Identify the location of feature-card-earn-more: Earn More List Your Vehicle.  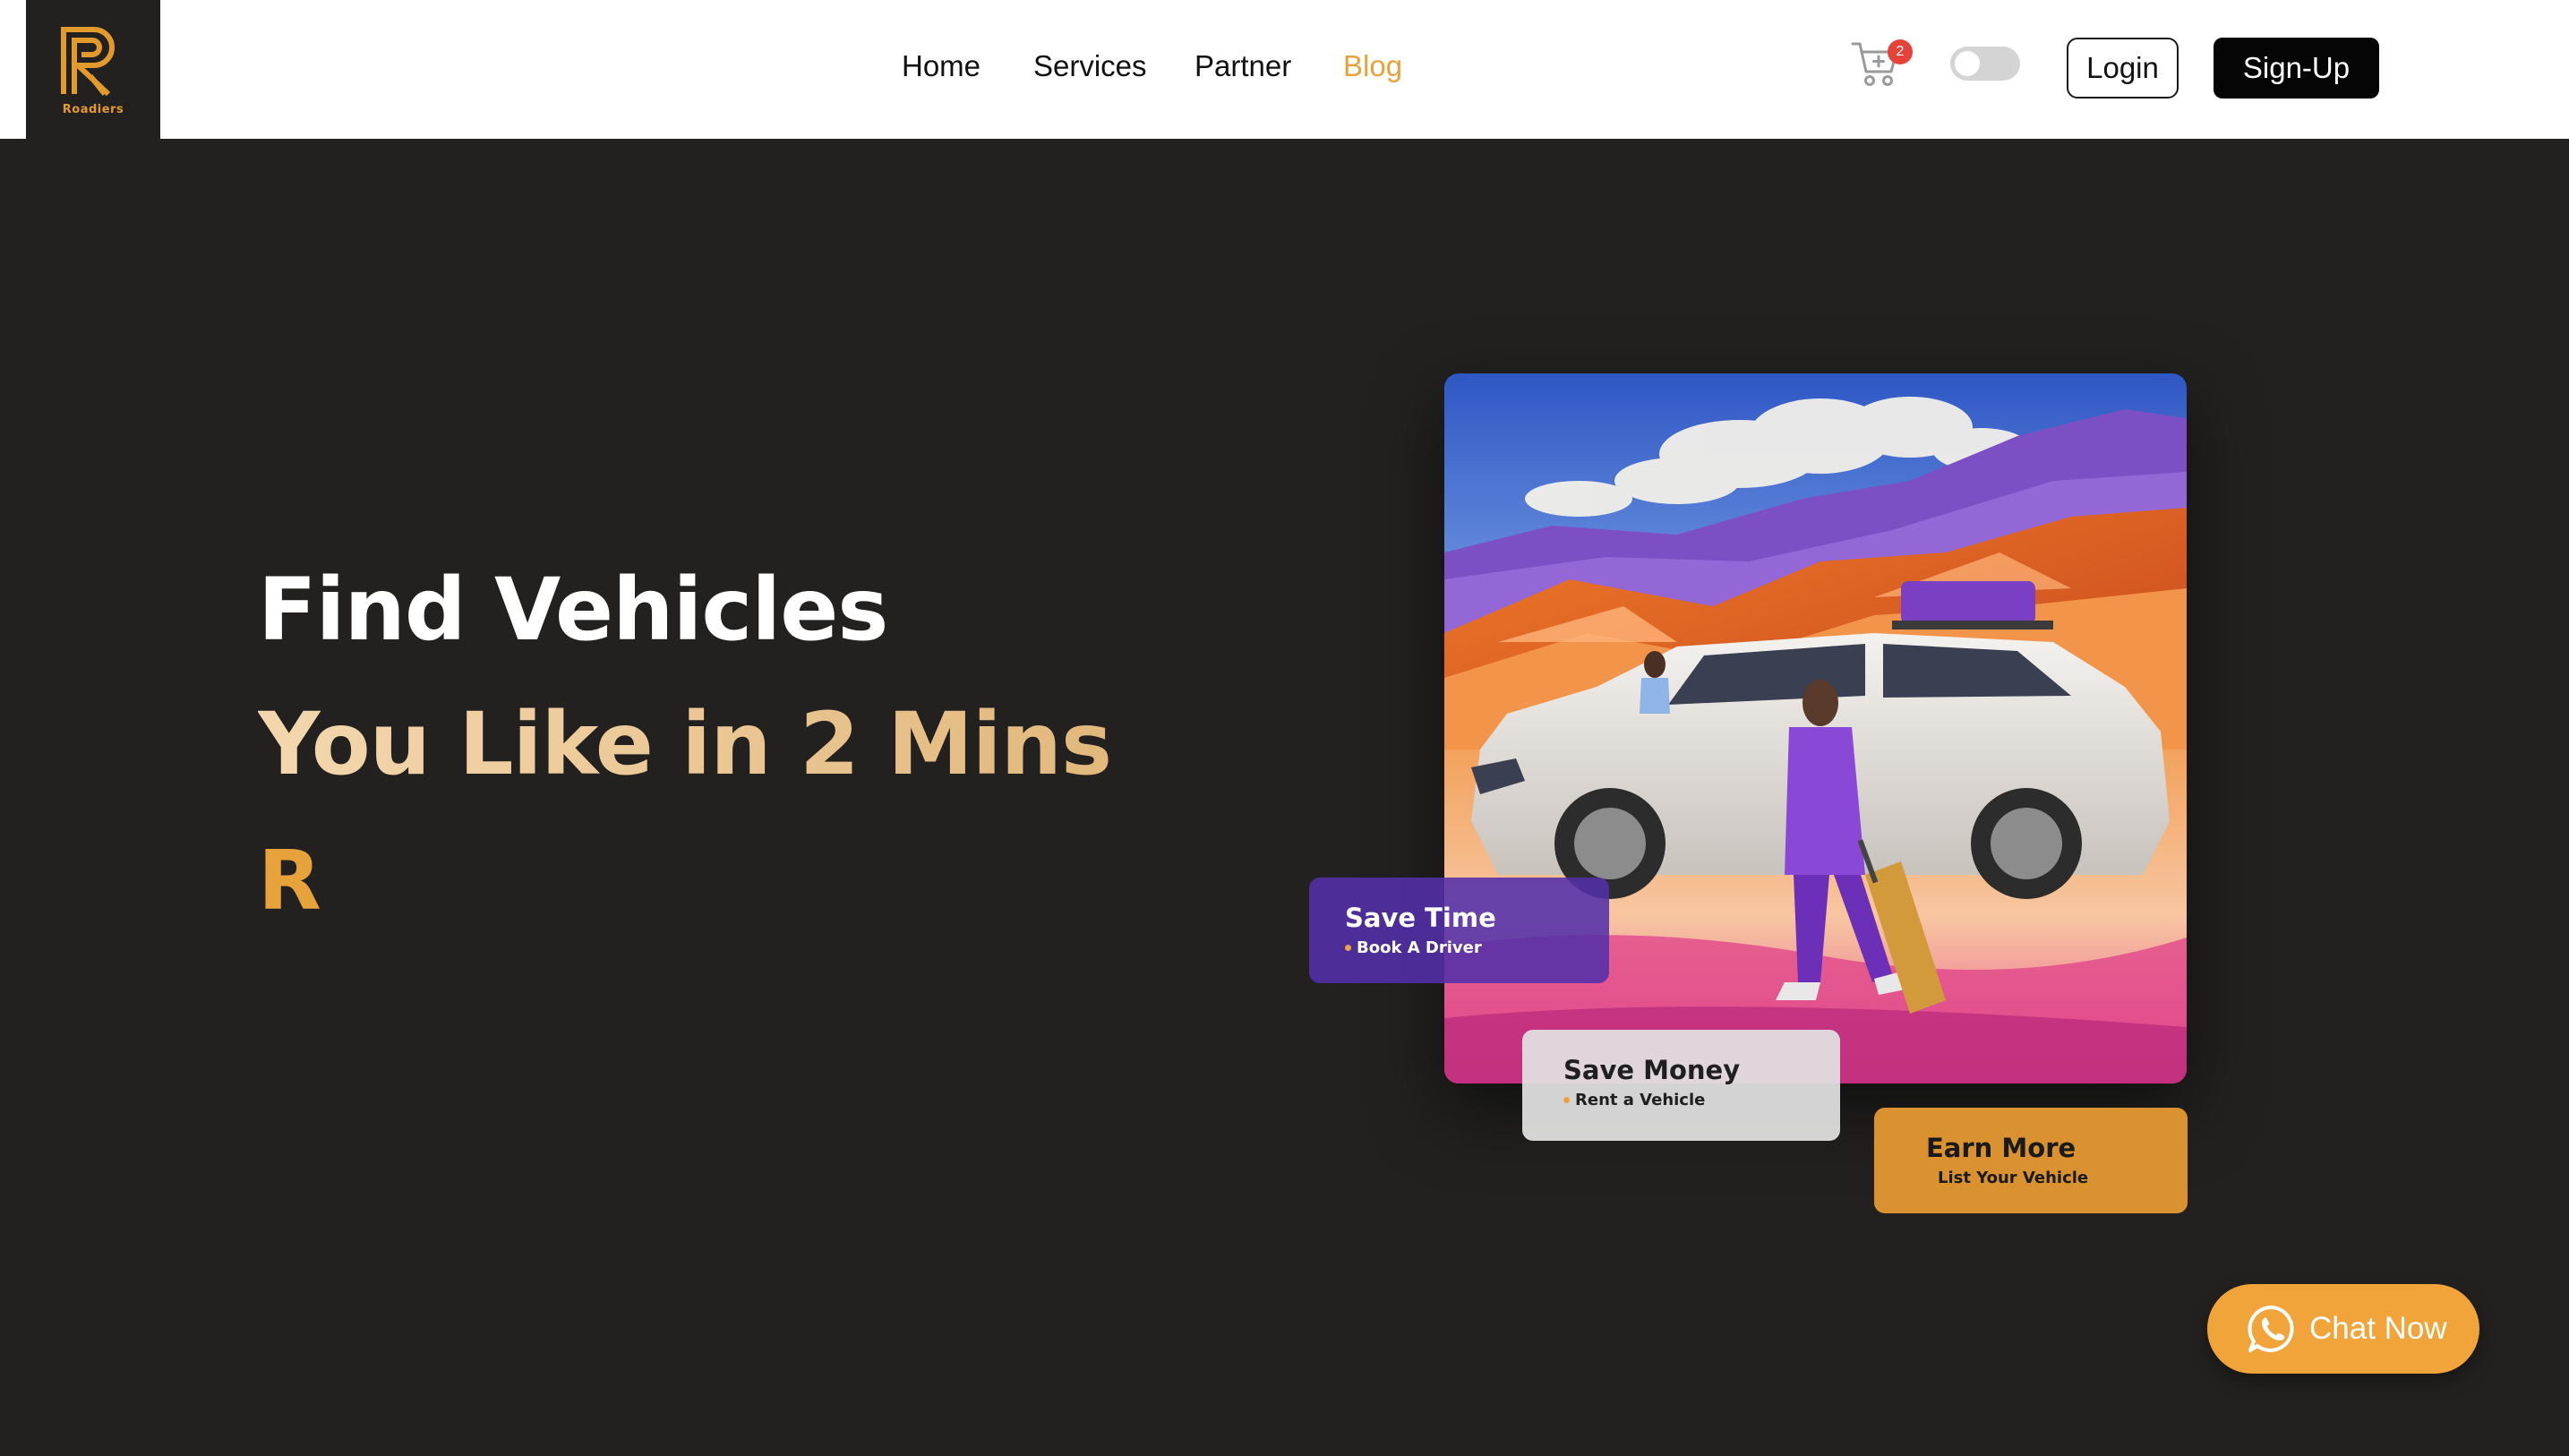
(2031, 1160).